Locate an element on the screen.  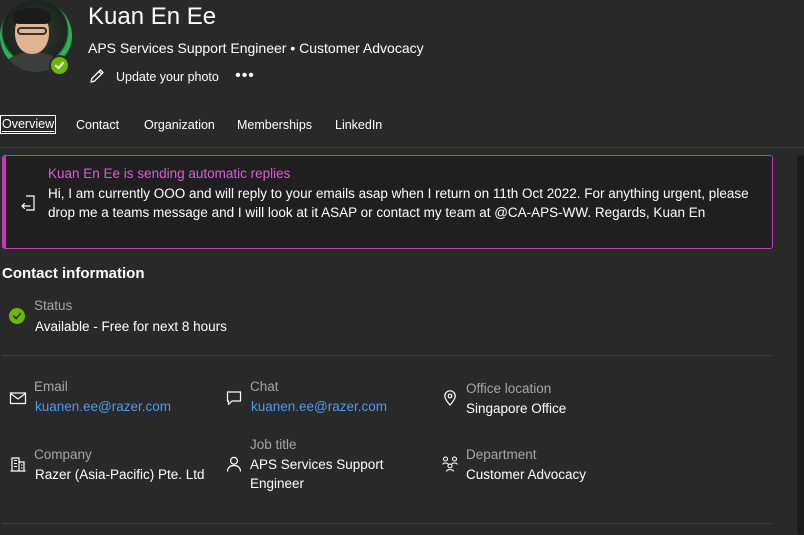
profile-name: Kuan En Ee is located at coordinates (152, 16).